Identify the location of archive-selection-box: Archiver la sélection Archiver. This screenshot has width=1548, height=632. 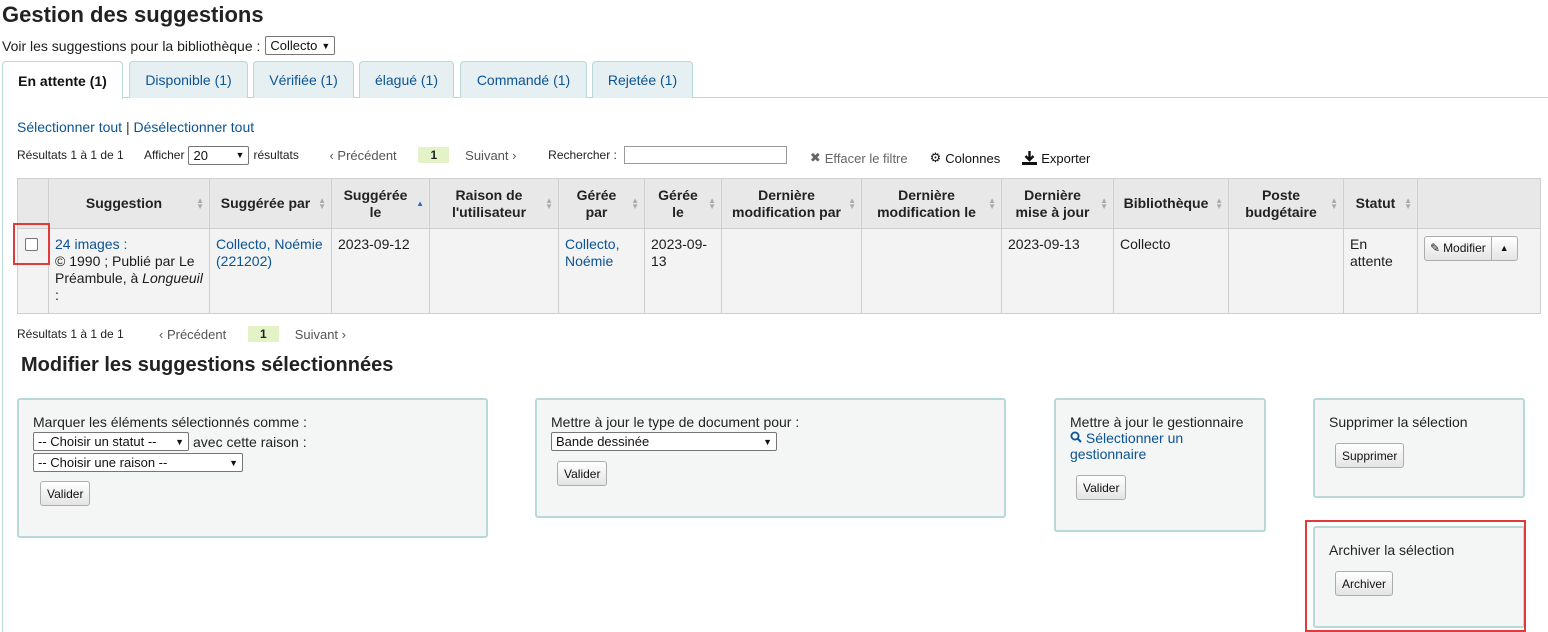
(1419, 577).